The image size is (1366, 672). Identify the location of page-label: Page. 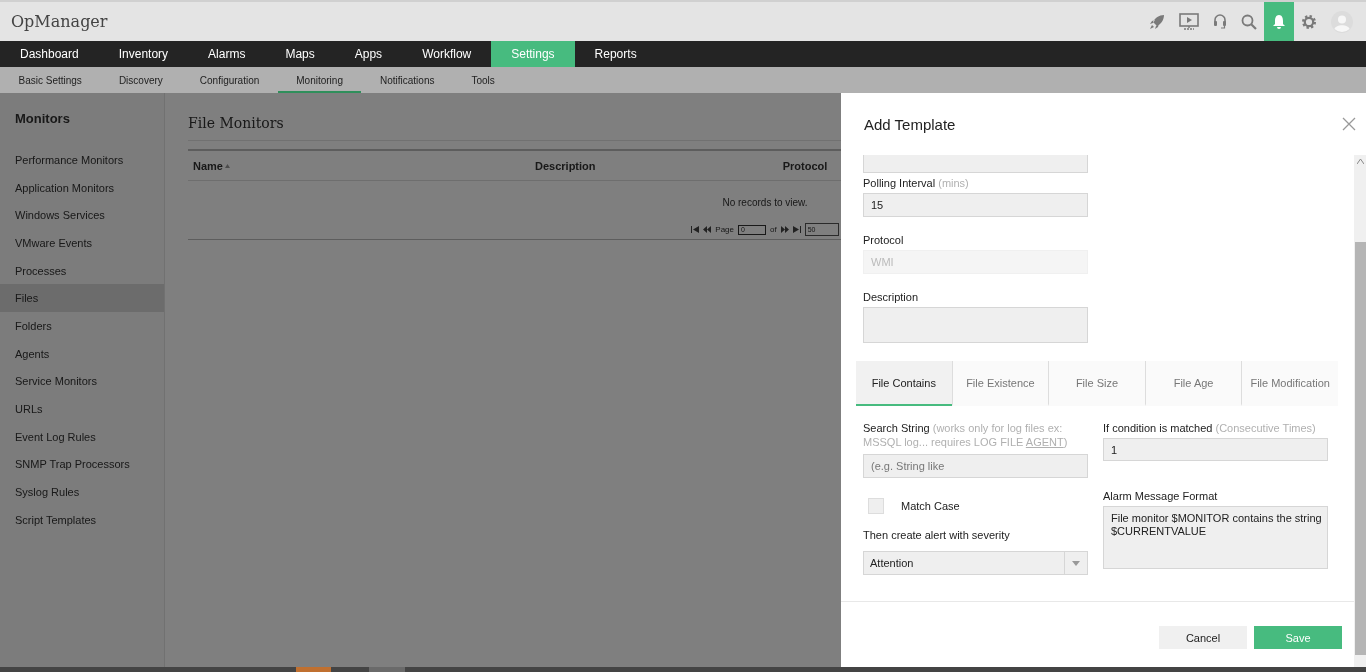
(724, 229).